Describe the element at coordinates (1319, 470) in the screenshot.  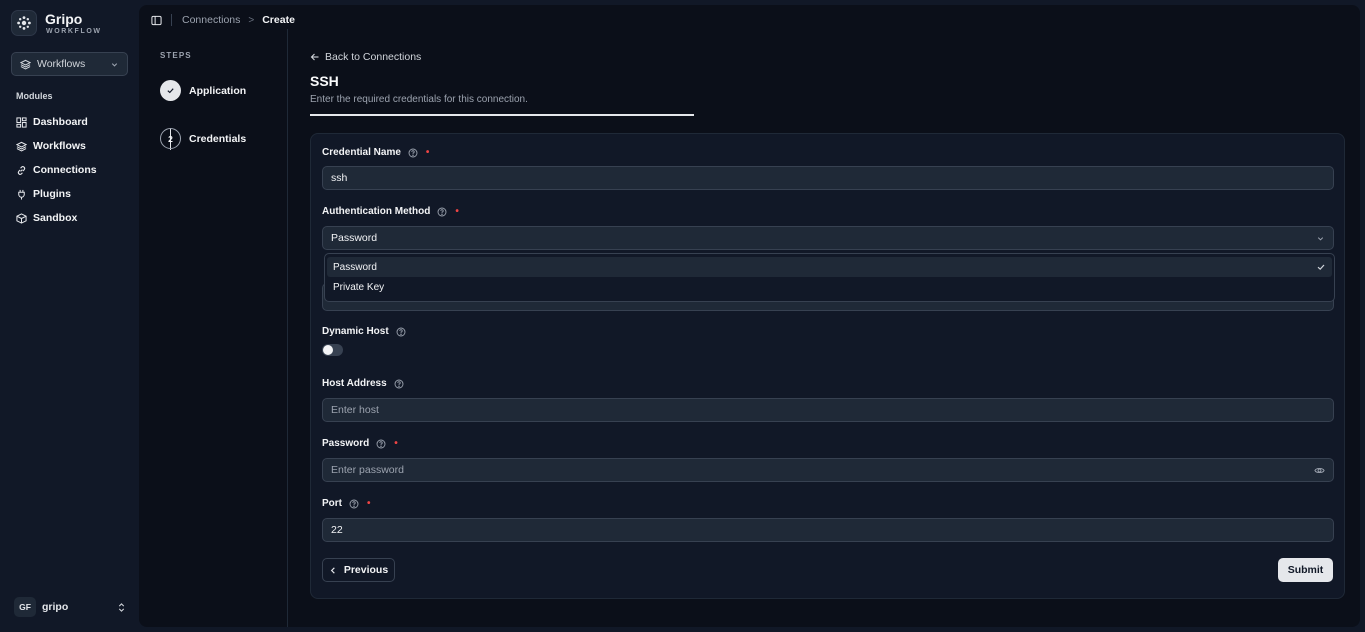
I see `eye-icon` at that location.